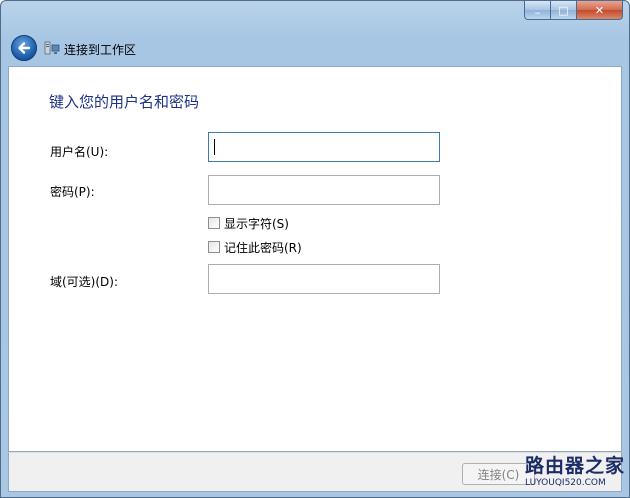  What do you see at coordinates (214, 247) in the screenshot?
I see `remember-password-checkbox` at bounding box center [214, 247].